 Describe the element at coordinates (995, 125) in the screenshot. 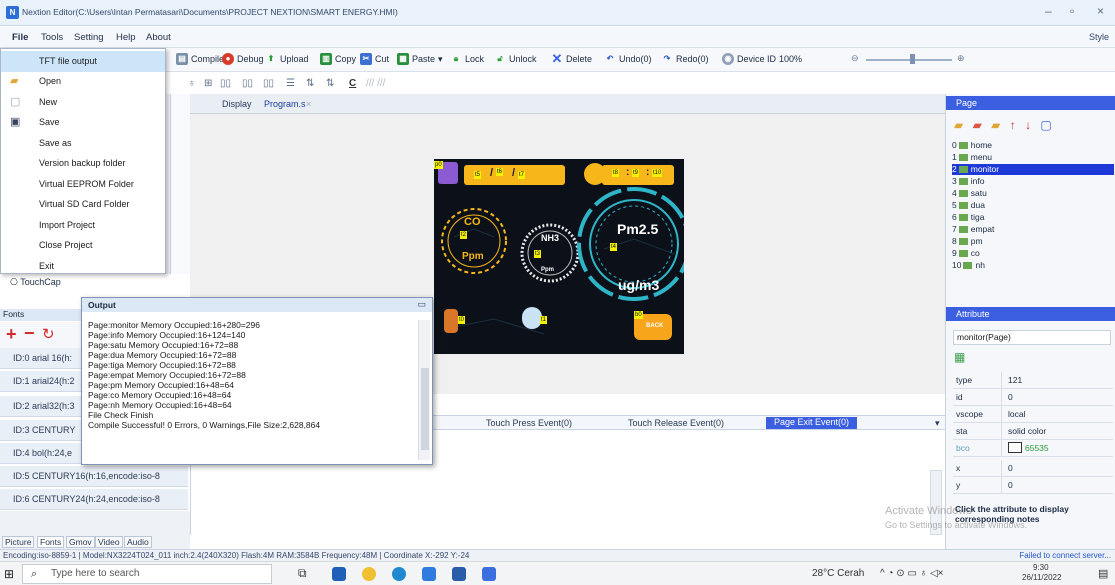

I see `insert-page-icon: ▰` at that location.